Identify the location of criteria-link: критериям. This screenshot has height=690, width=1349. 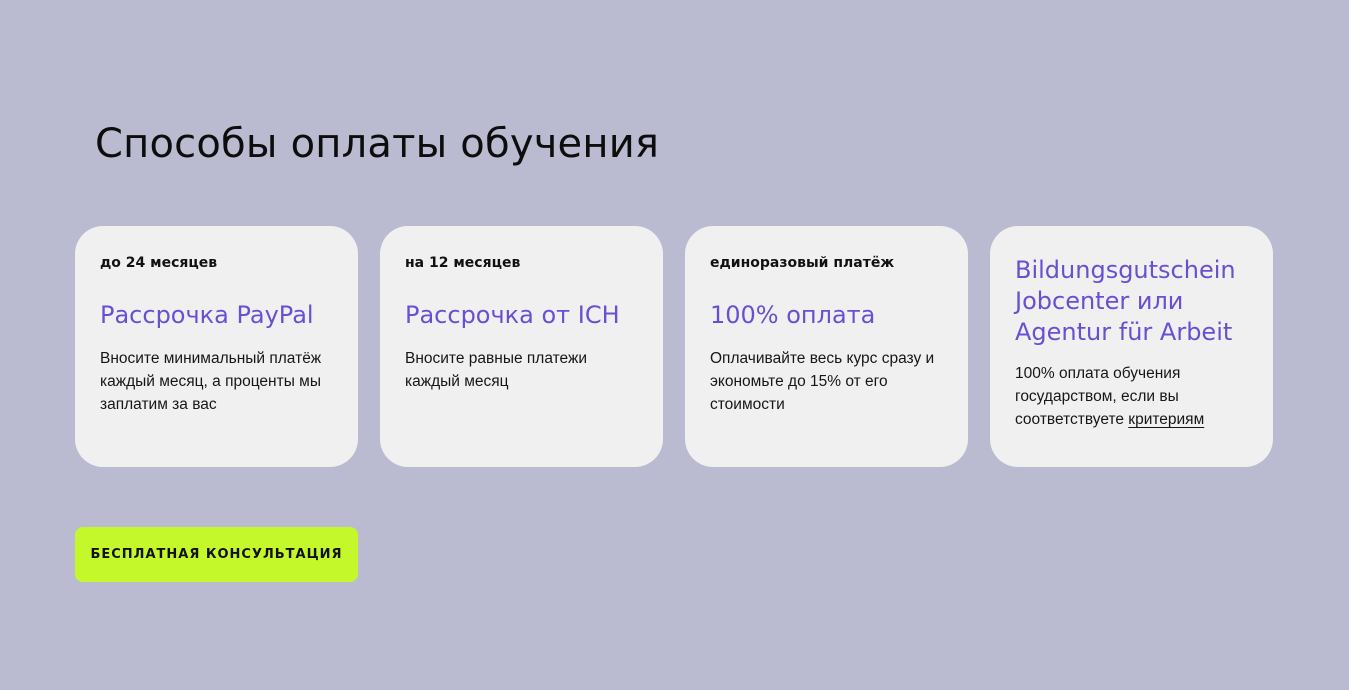
(1166, 419).